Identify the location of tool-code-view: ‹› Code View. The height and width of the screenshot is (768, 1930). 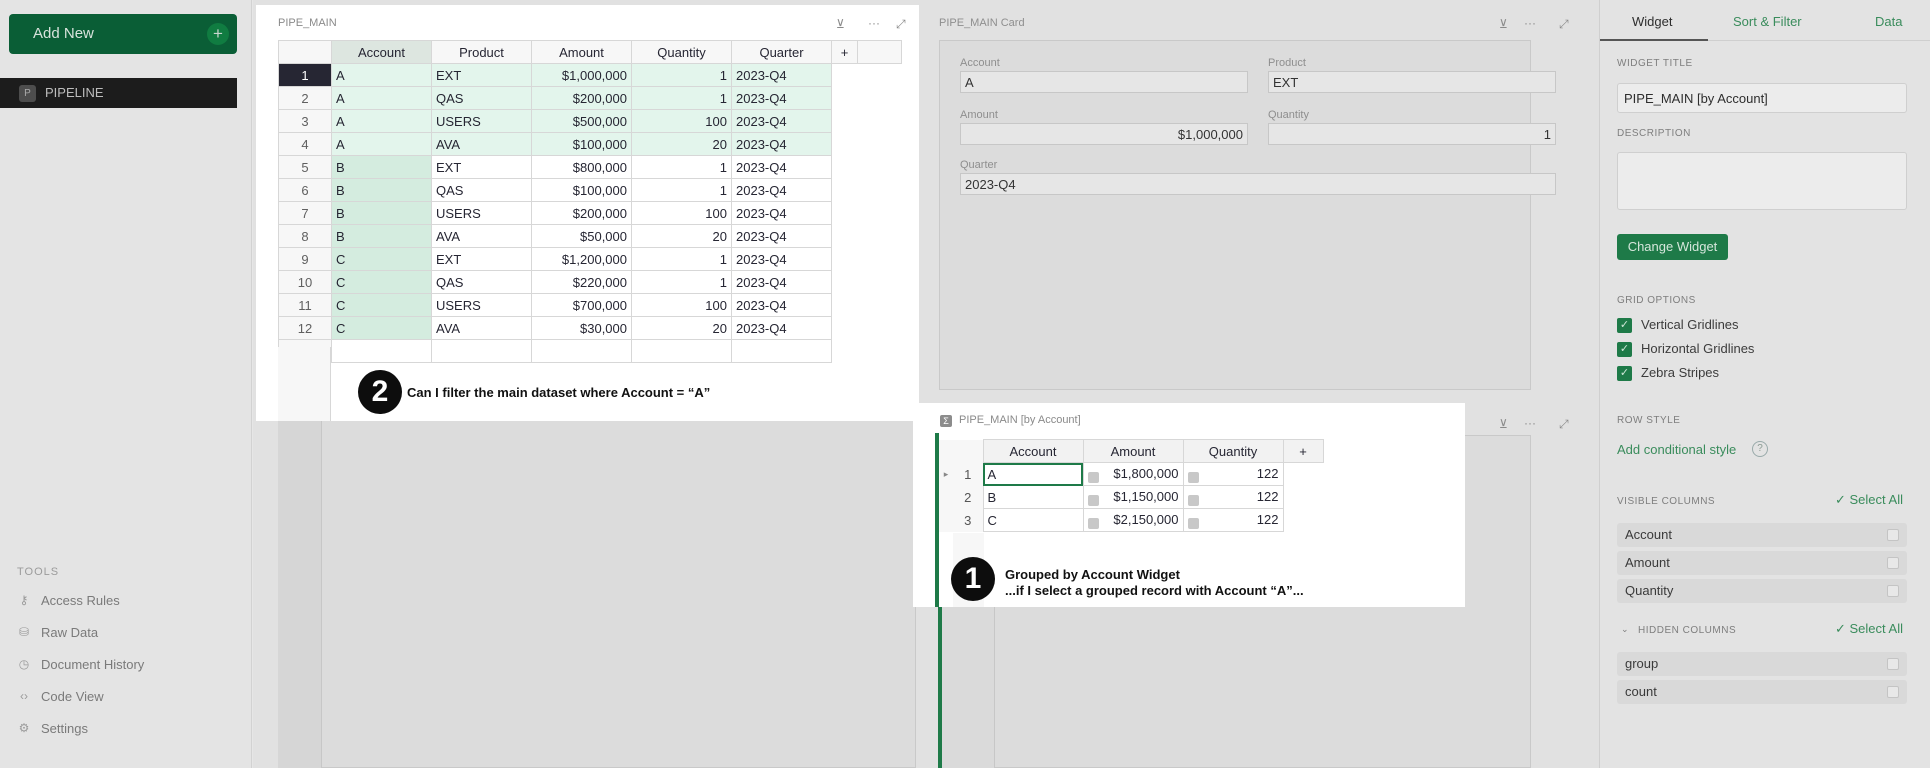
(60, 697).